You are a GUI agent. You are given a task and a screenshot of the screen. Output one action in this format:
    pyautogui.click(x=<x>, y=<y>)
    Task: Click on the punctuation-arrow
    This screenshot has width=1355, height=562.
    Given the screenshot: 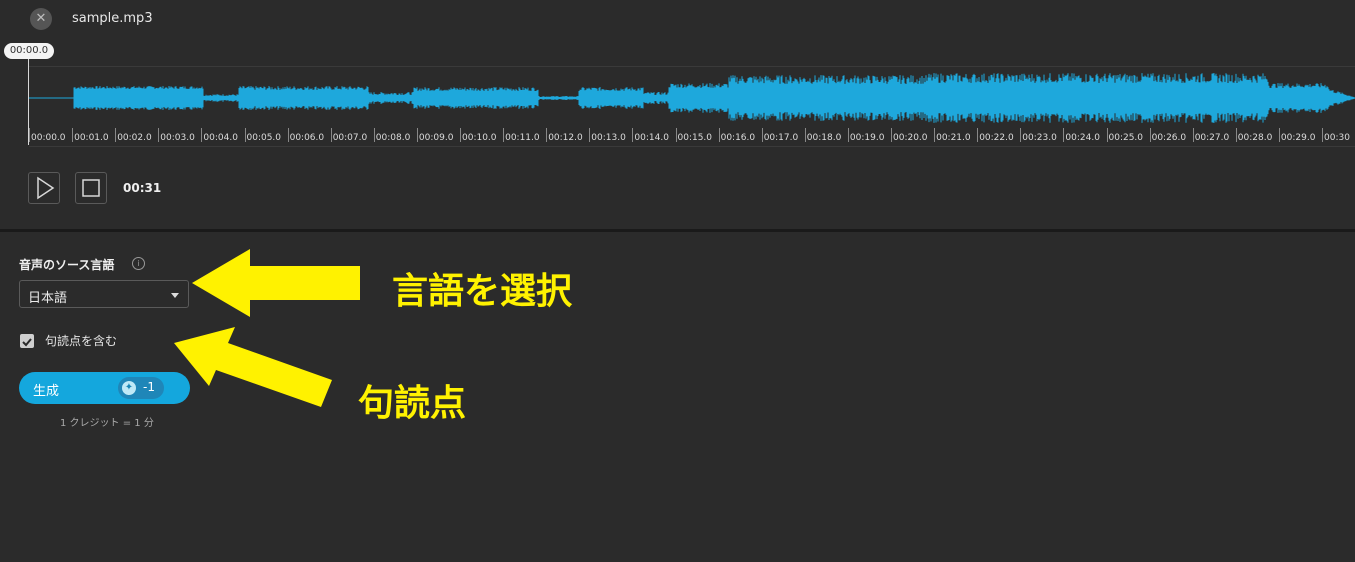 What is the action you would take?
    pyautogui.click(x=253, y=367)
    